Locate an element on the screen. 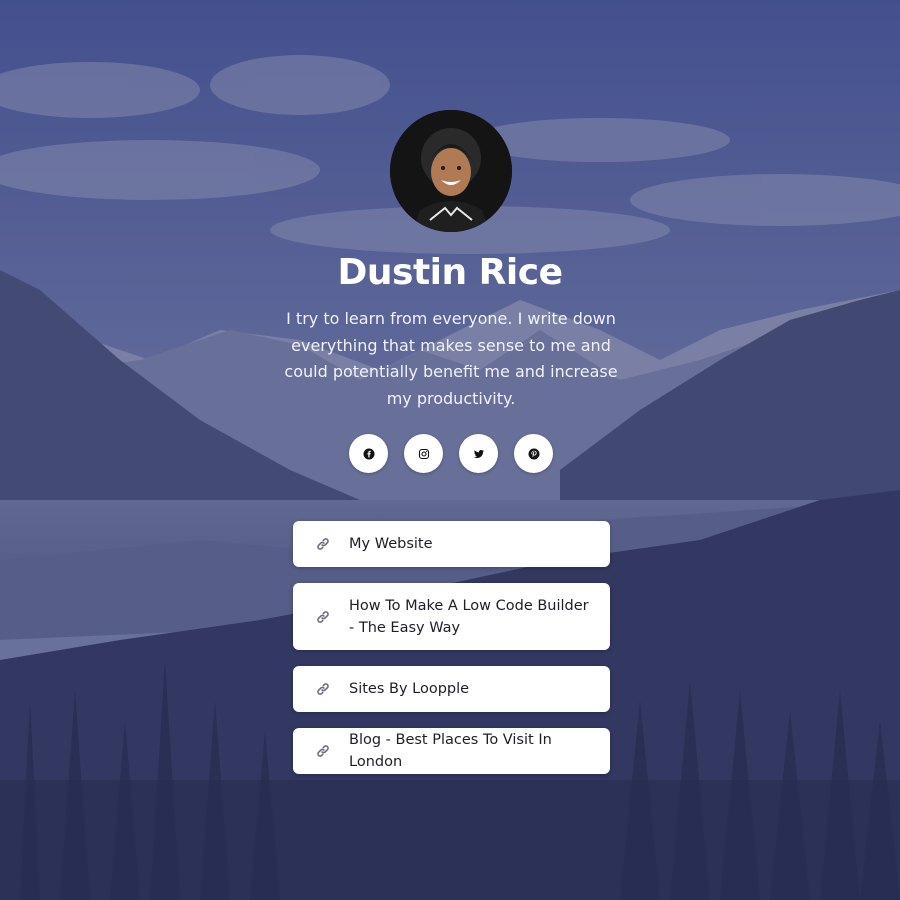 This screenshot has width=900, height=900. pinterest-button is located at coordinates (533, 453).